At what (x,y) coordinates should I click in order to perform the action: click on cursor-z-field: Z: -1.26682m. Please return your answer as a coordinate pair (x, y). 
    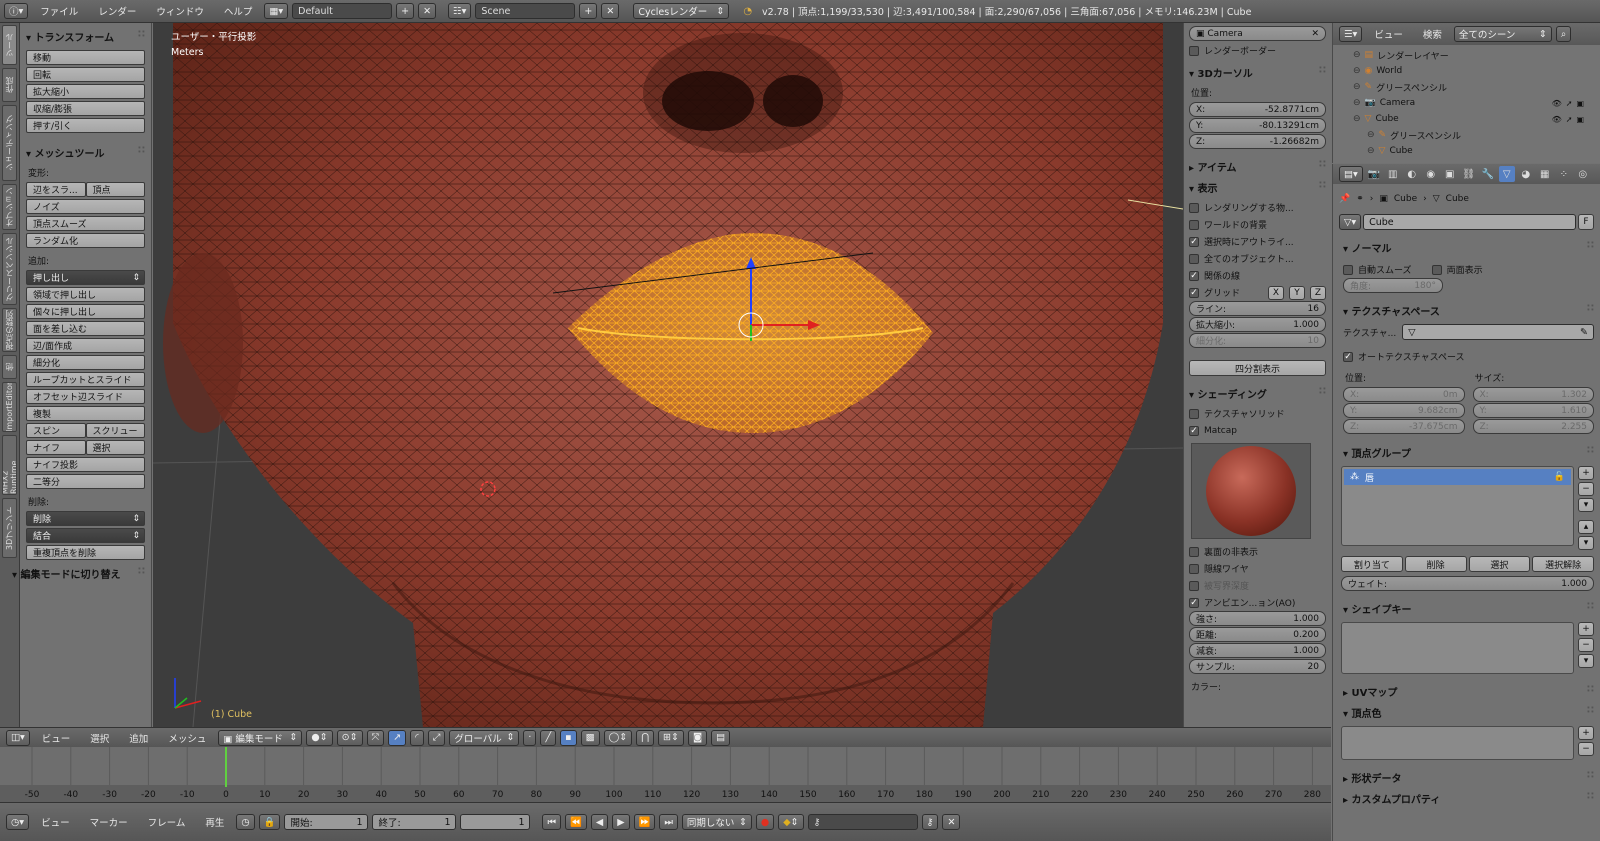
    Looking at the image, I should click on (1257, 141).